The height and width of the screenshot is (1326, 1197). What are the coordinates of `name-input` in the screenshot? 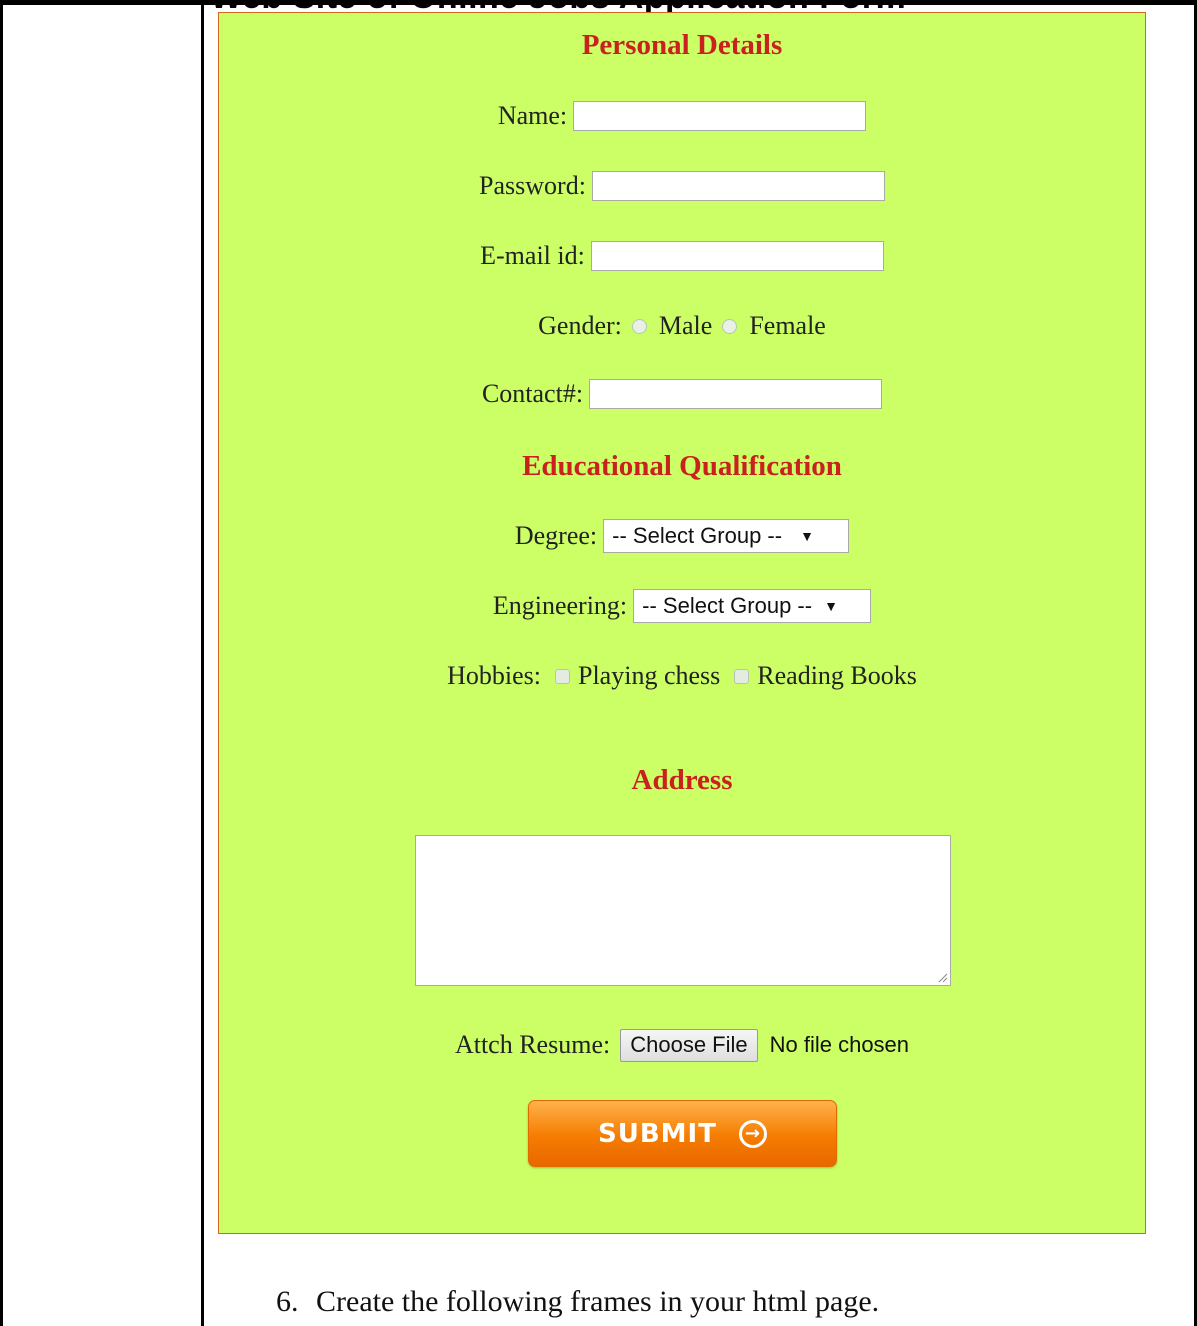 It's located at (720, 116).